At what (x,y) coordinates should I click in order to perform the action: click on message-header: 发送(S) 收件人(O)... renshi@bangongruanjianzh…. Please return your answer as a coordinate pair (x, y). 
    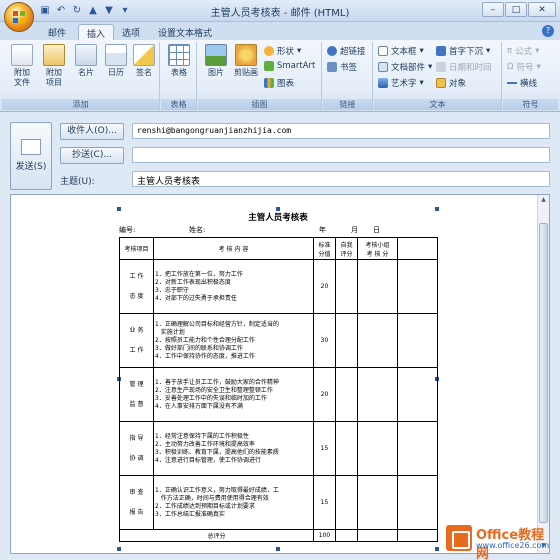
    Looking at the image, I should click on (280, 153).